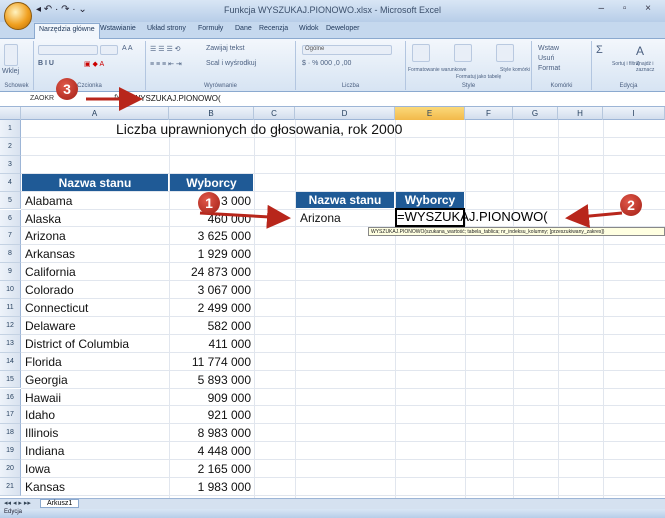 The width and height of the screenshot is (665, 518). What do you see at coordinates (631, 205) in the screenshot?
I see `callout-2-badge: 2` at bounding box center [631, 205].